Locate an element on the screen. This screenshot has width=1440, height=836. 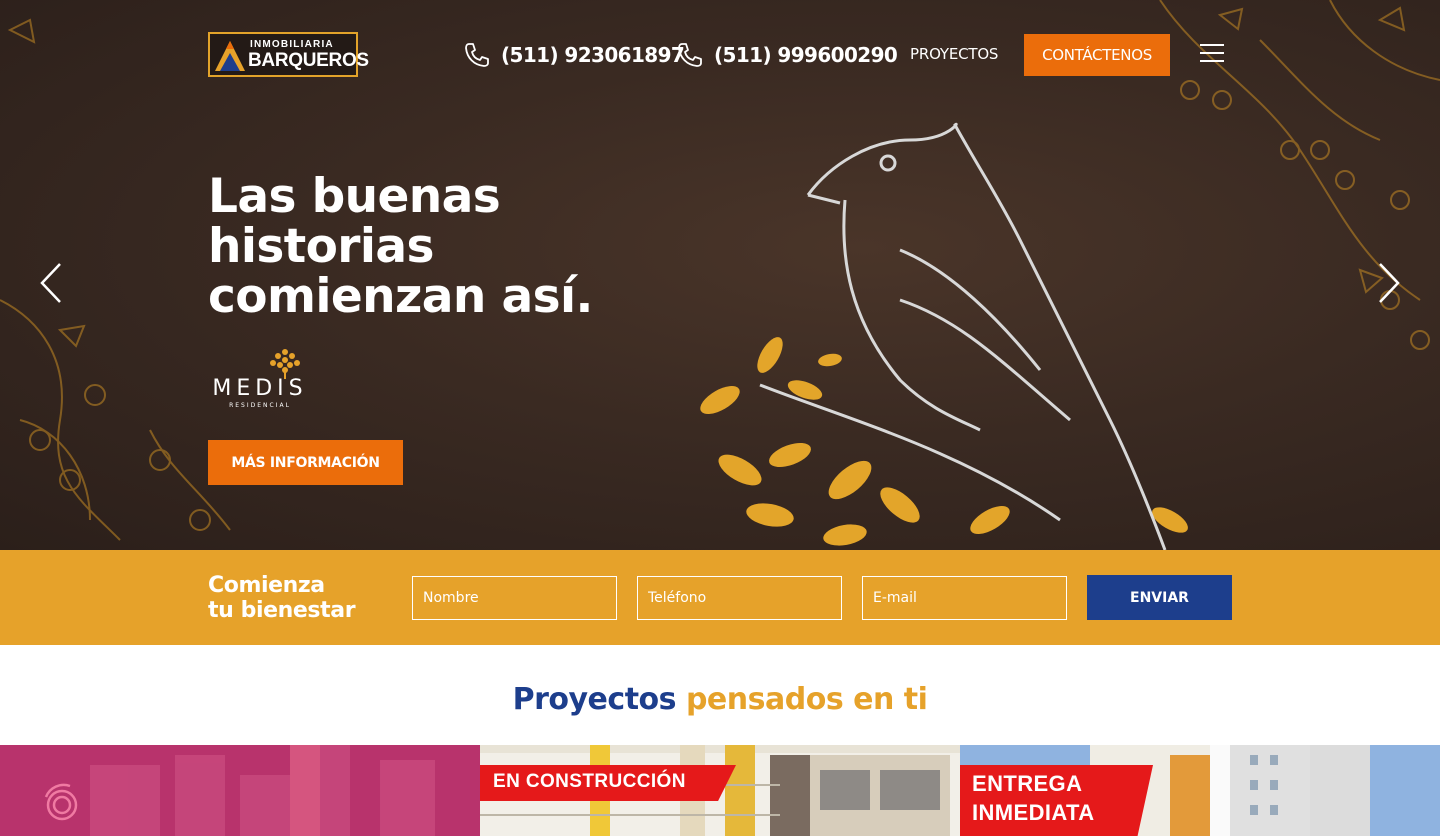
phone-number-2: (511) 999600290 is located at coordinates (806, 55).